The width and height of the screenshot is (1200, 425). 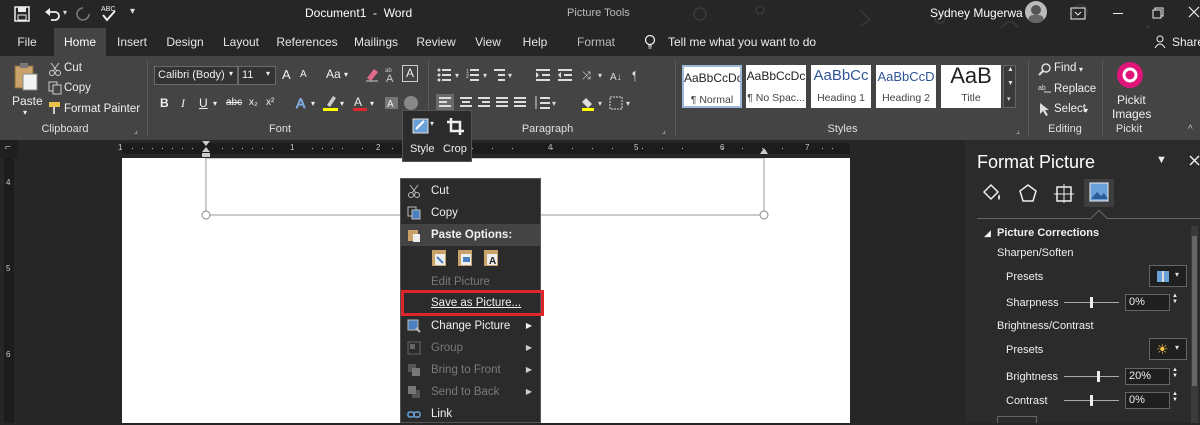 I want to click on brightness-input: 20%, so click(x=1147, y=376).